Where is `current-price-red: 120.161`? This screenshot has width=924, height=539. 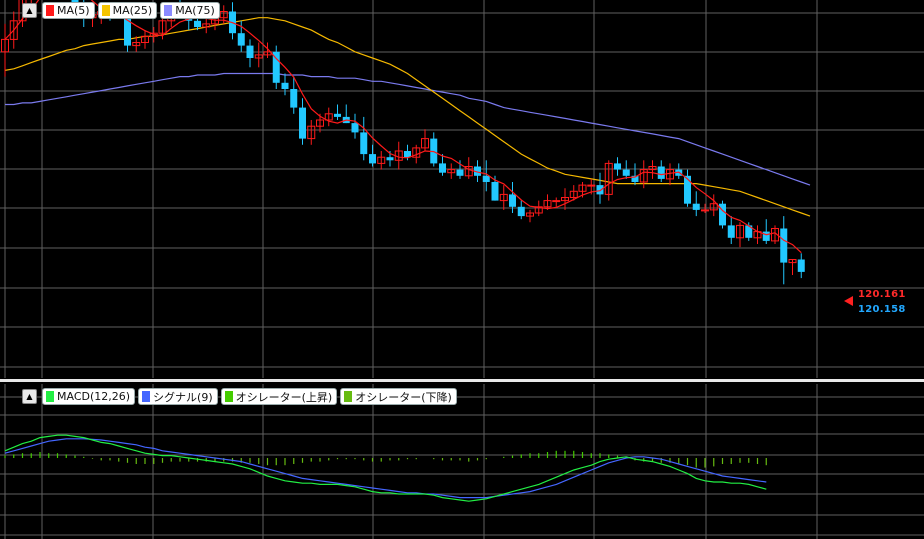 current-price-red: 120.161 is located at coordinates (882, 294).